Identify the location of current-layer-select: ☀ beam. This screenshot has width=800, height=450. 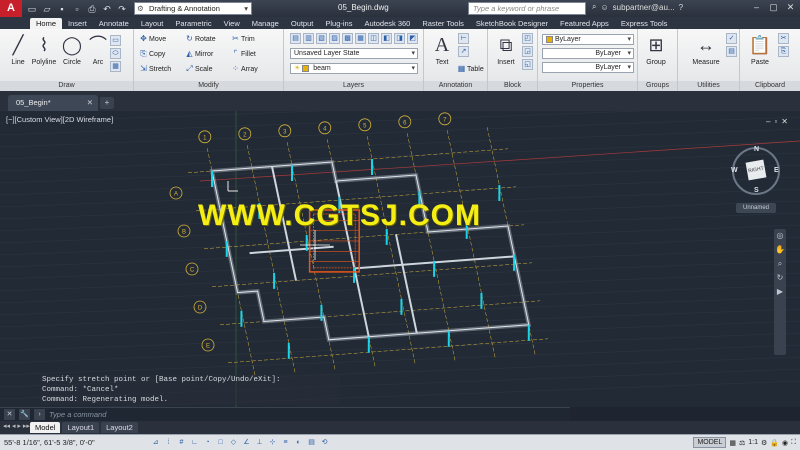
(354, 68).